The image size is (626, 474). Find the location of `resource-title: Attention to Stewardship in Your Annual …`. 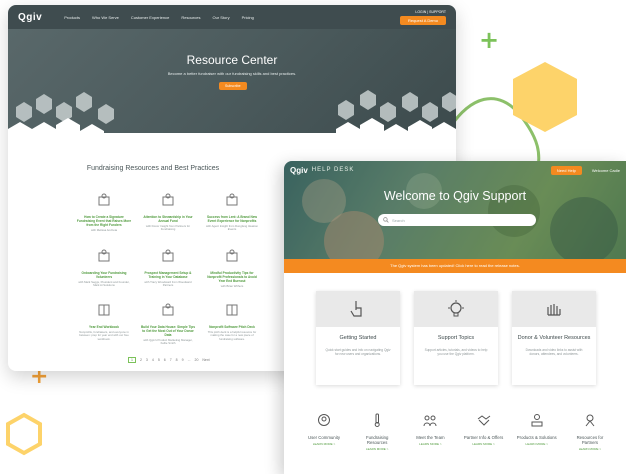

resource-title: Attention to Stewardship in Your Annual … is located at coordinates (168, 219).